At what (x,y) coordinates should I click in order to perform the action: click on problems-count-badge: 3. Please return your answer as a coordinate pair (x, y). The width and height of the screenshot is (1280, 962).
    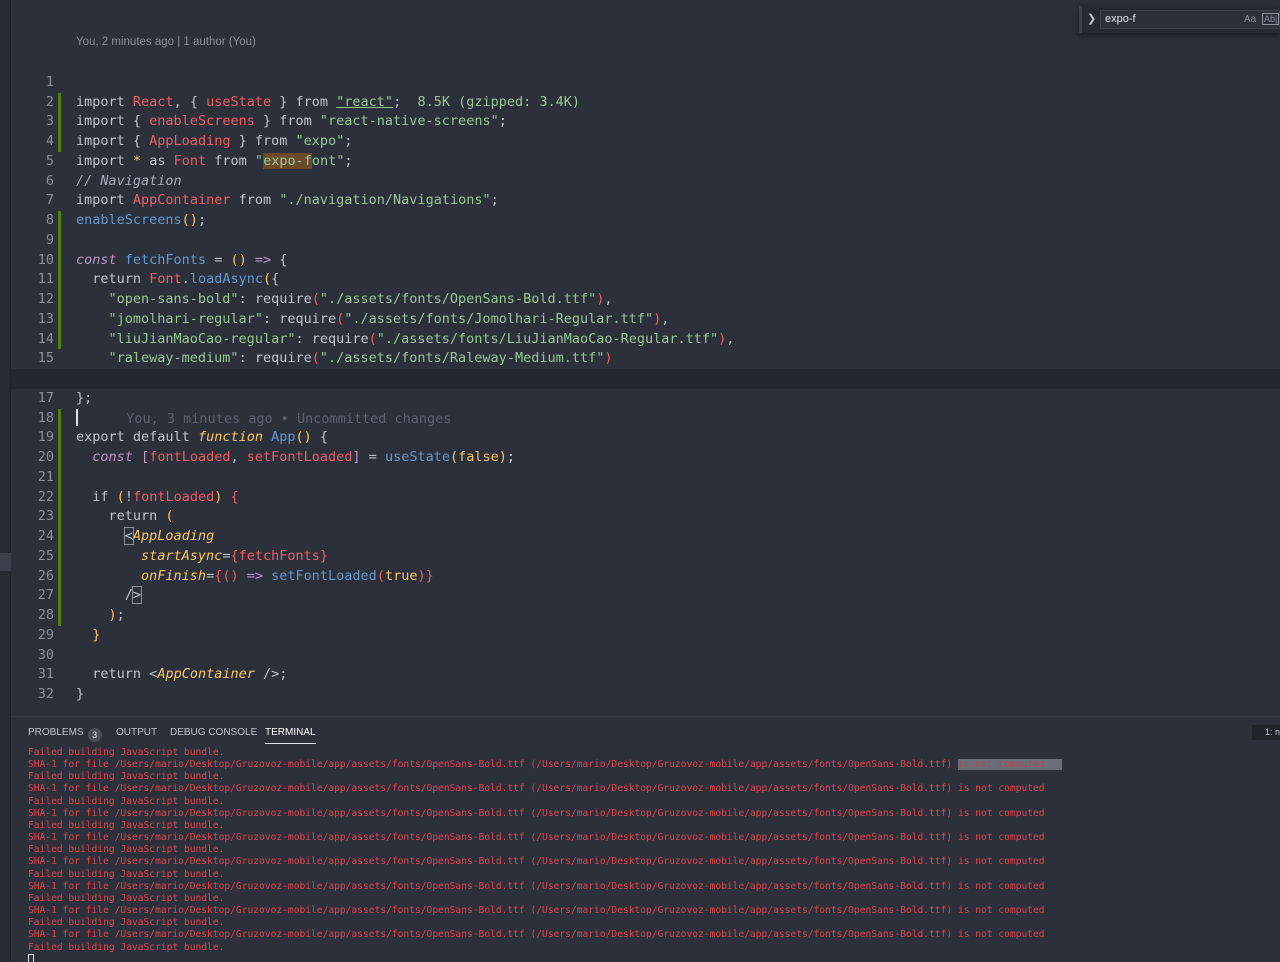
    Looking at the image, I should click on (94, 735).